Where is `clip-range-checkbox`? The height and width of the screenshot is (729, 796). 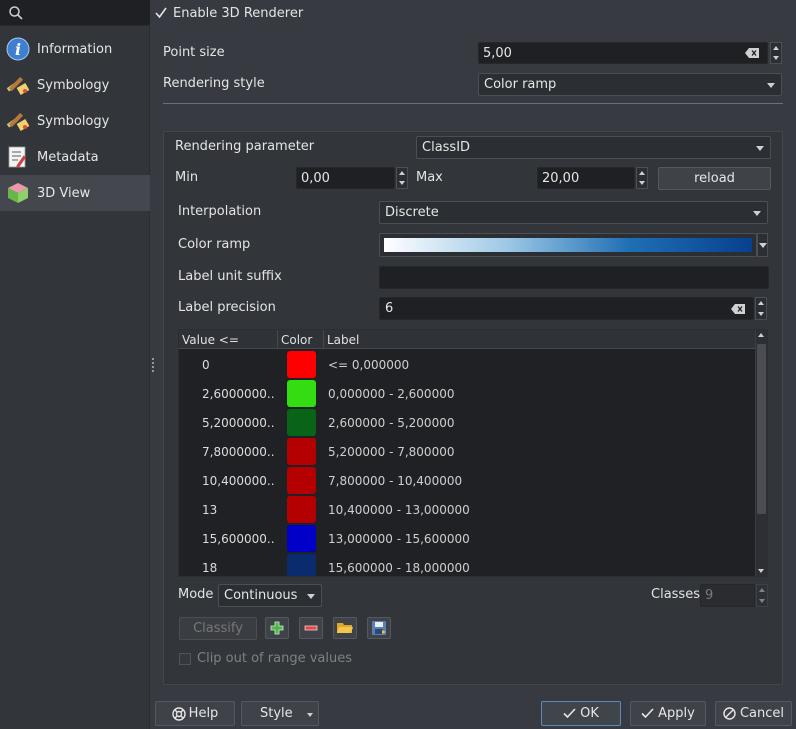 clip-range-checkbox is located at coordinates (185, 659).